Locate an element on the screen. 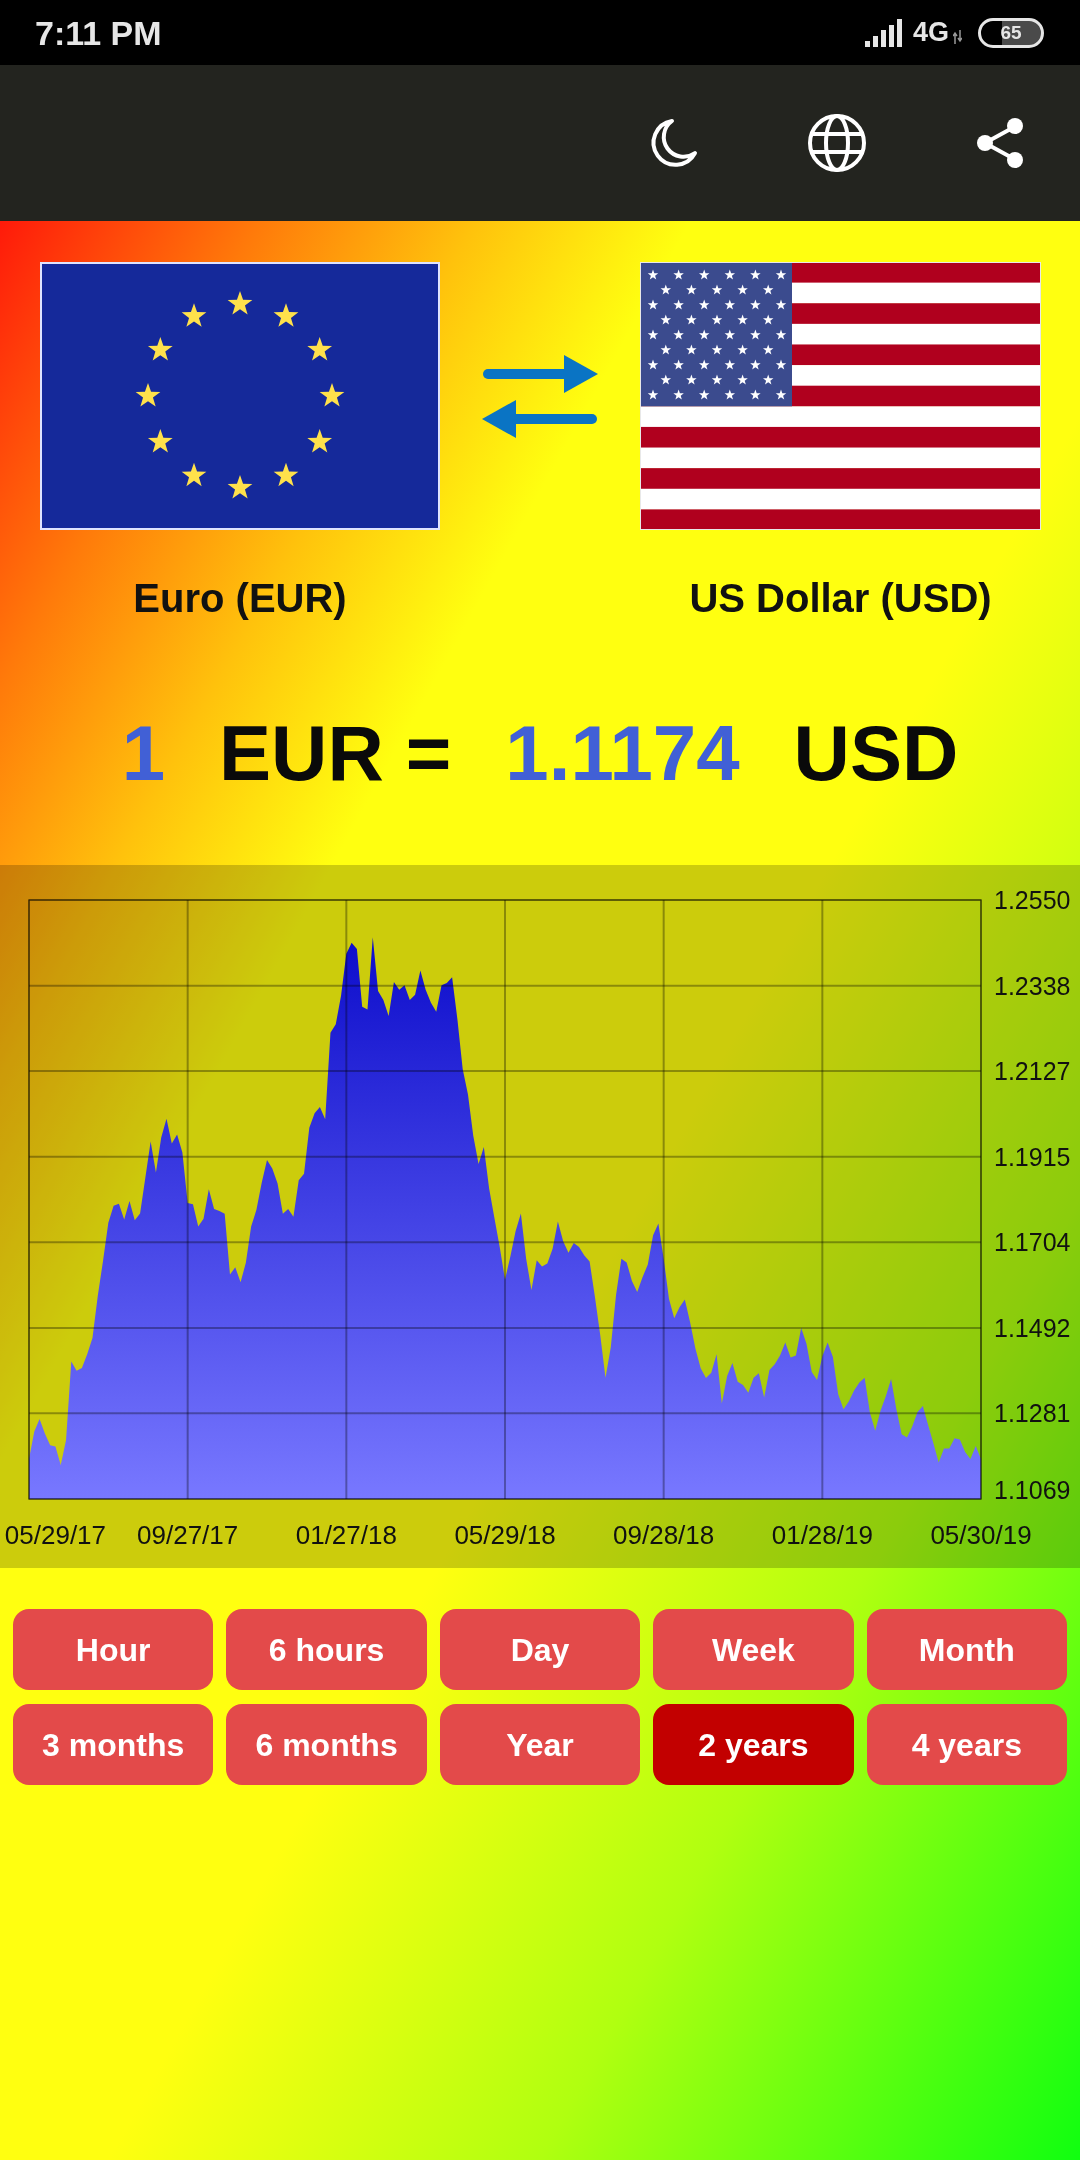 Image resolution: width=1080 pixels, height=2160 pixels. period-button: 3 months is located at coordinates (113, 1744).